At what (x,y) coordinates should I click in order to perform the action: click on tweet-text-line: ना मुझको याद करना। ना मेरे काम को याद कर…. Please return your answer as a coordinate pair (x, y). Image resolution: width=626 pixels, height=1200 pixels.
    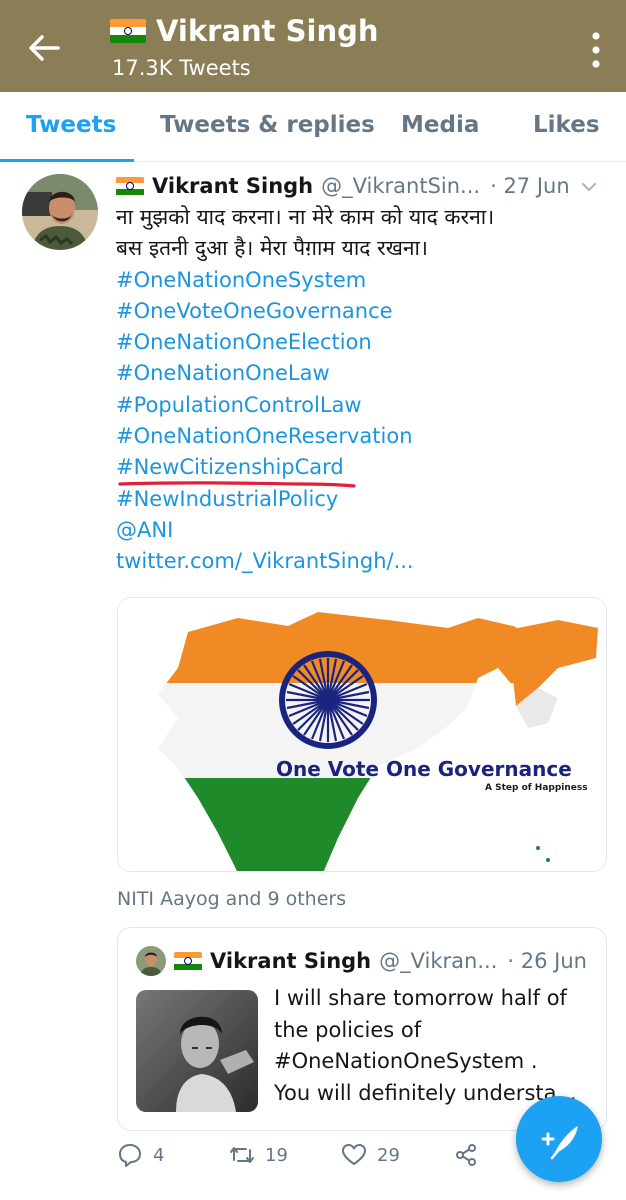
    Looking at the image, I should click on (305, 217).